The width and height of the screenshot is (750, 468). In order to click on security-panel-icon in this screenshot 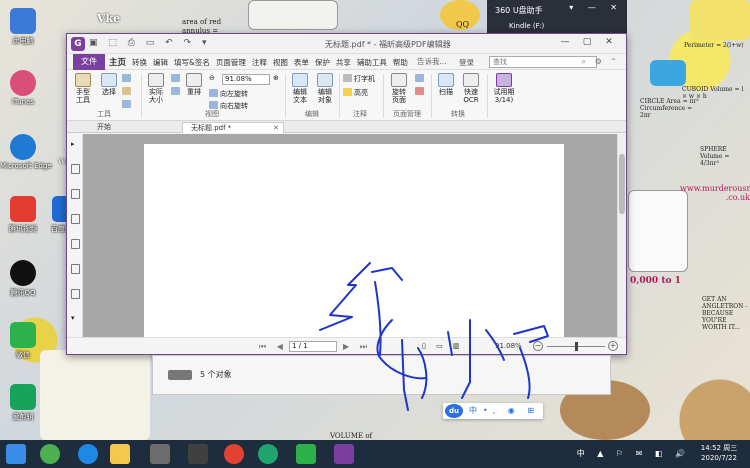, I will do `click(75, 294)`.